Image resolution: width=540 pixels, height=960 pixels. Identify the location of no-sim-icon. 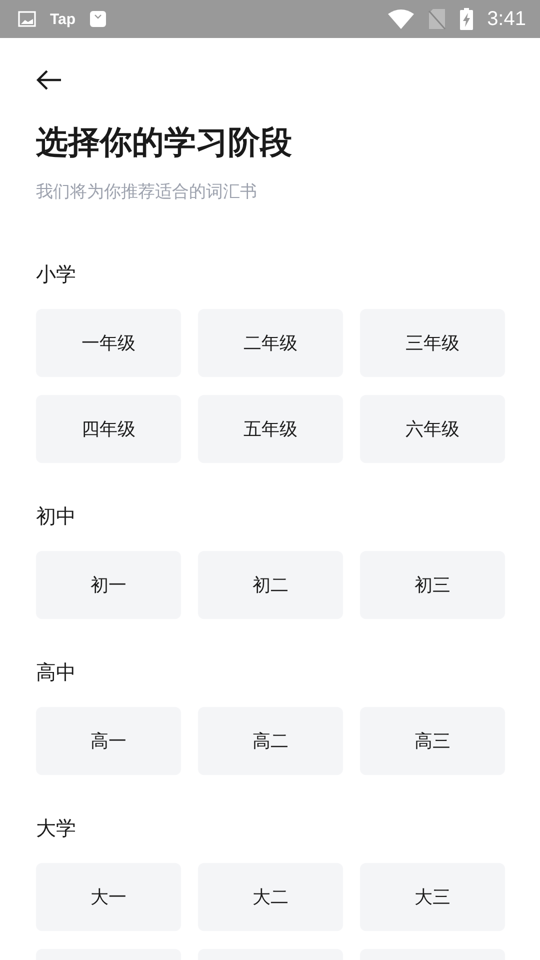
(437, 19).